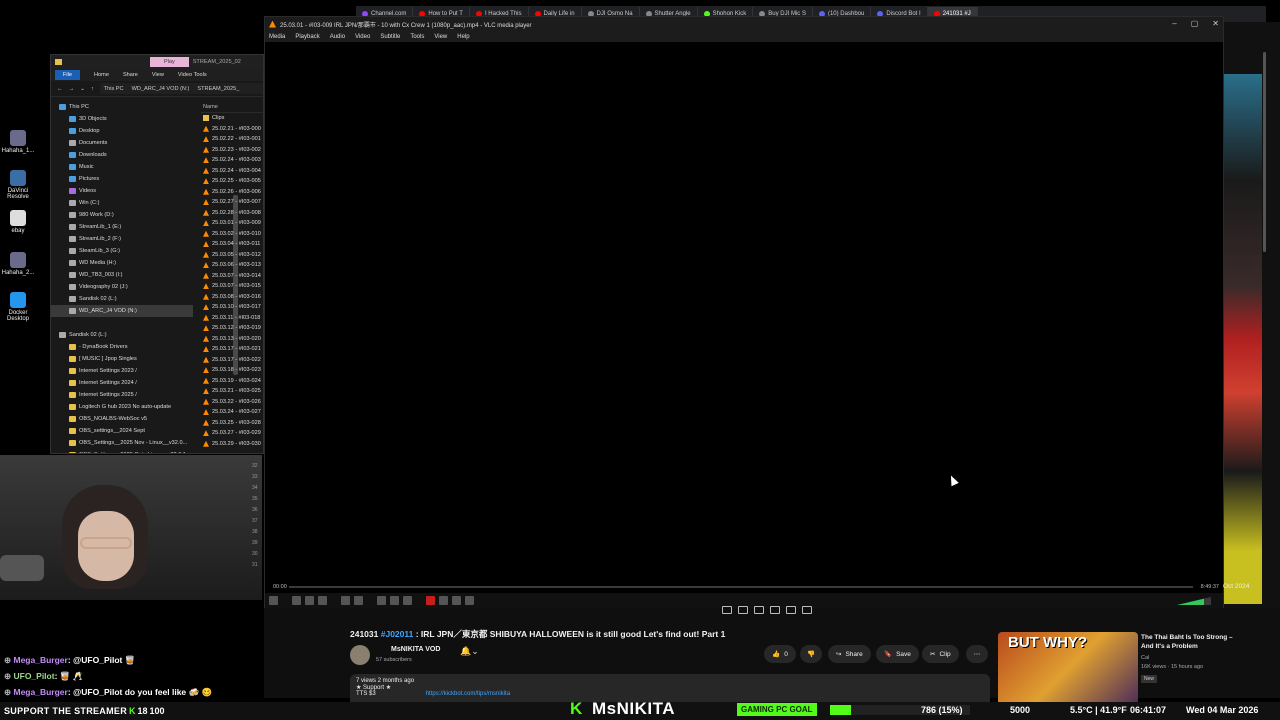 This screenshot has height=720, width=1280. Describe the element at coordinates (1195, 23) in the screenshot. I see `maximize-icon: ▢` at that location.